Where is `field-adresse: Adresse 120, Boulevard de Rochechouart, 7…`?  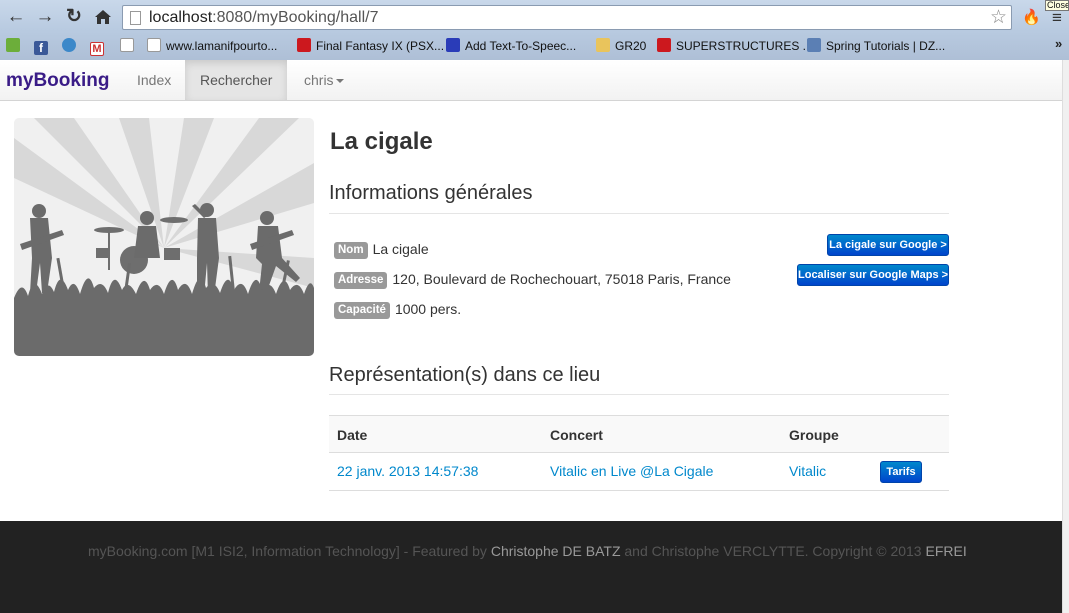
field-adresse: Adresse 120, Boulevard de Rochechouart, 7… is located at coordinates (532, 279).